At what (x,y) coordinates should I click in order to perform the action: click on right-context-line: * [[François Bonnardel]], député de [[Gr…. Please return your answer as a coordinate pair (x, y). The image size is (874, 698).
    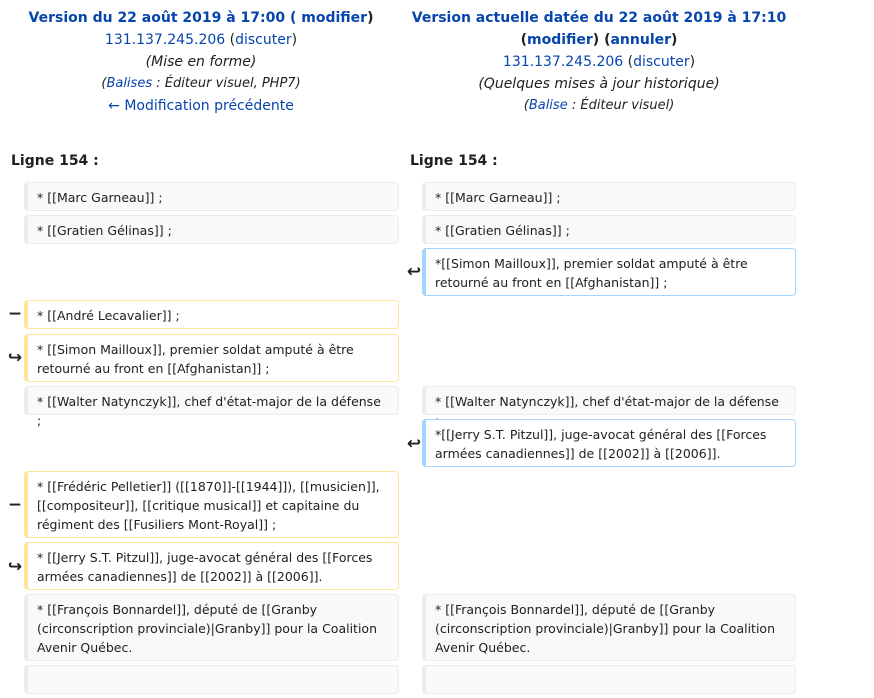
    Looking at the image, I should click on (609, 627).